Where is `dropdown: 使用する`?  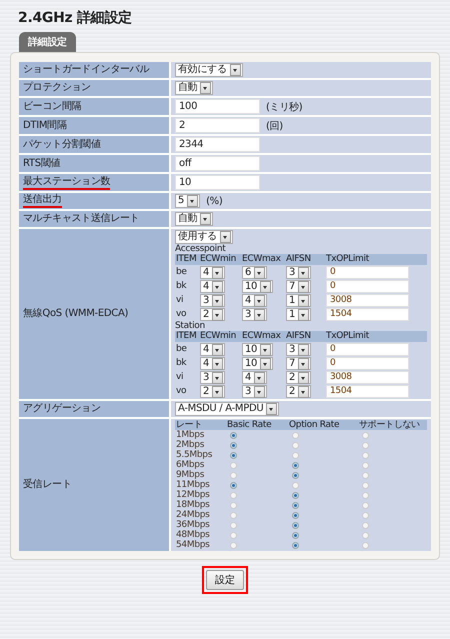
dropdown: 使用する is located at coordinates (204, 237).